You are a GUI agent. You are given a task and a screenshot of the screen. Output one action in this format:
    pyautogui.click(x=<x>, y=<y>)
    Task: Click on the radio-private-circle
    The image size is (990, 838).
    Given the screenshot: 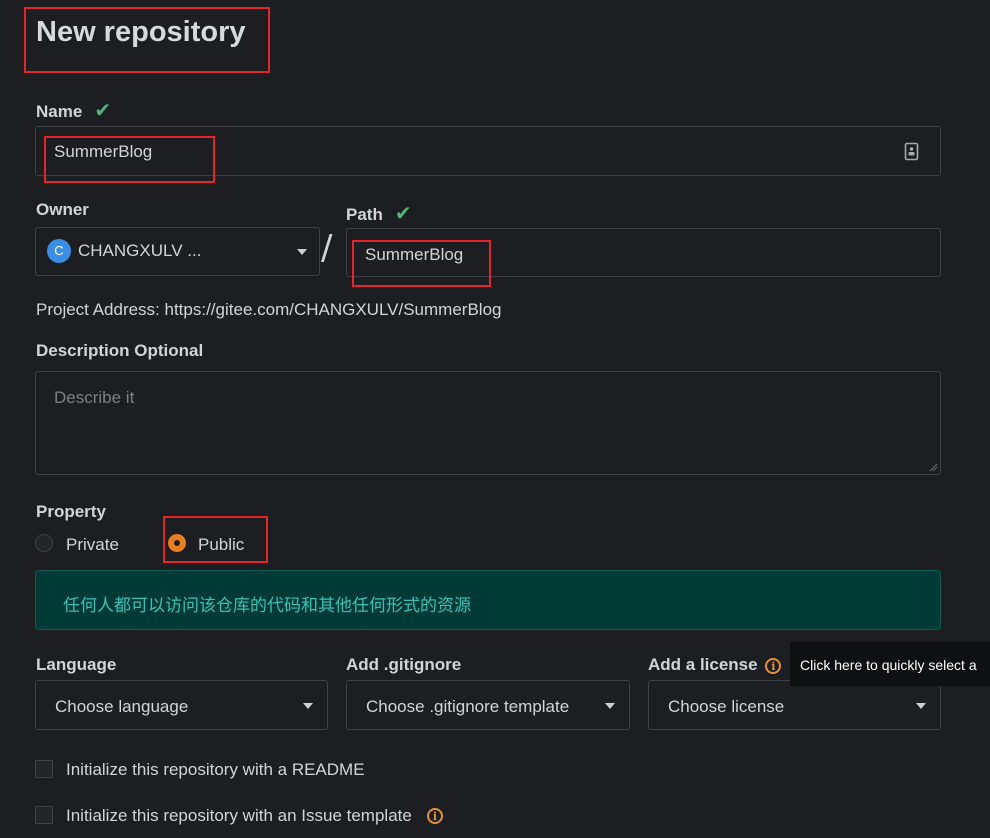 What is the action you would take?
    pyautogui.click(x=44, y=543)
    